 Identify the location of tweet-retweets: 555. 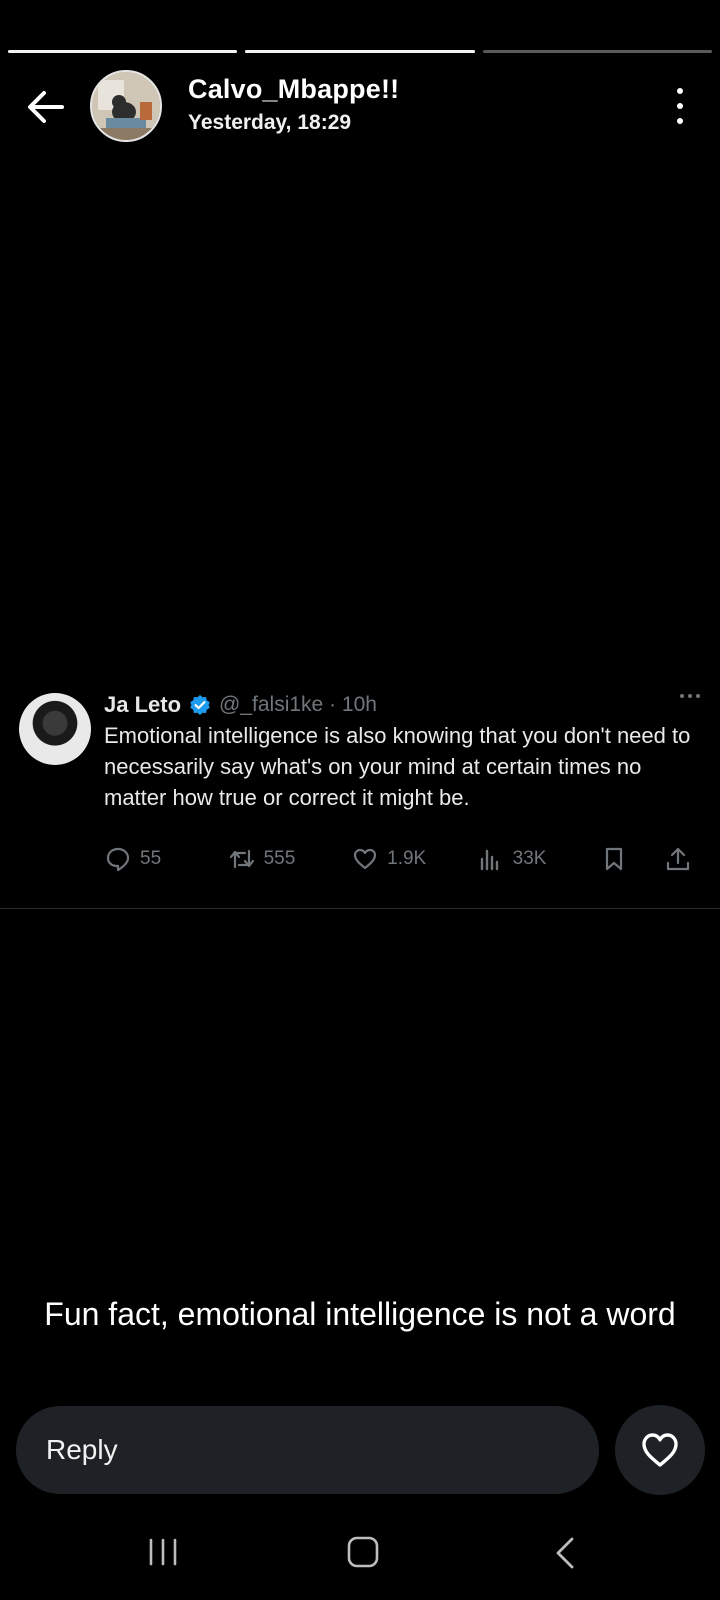
(290, 859).